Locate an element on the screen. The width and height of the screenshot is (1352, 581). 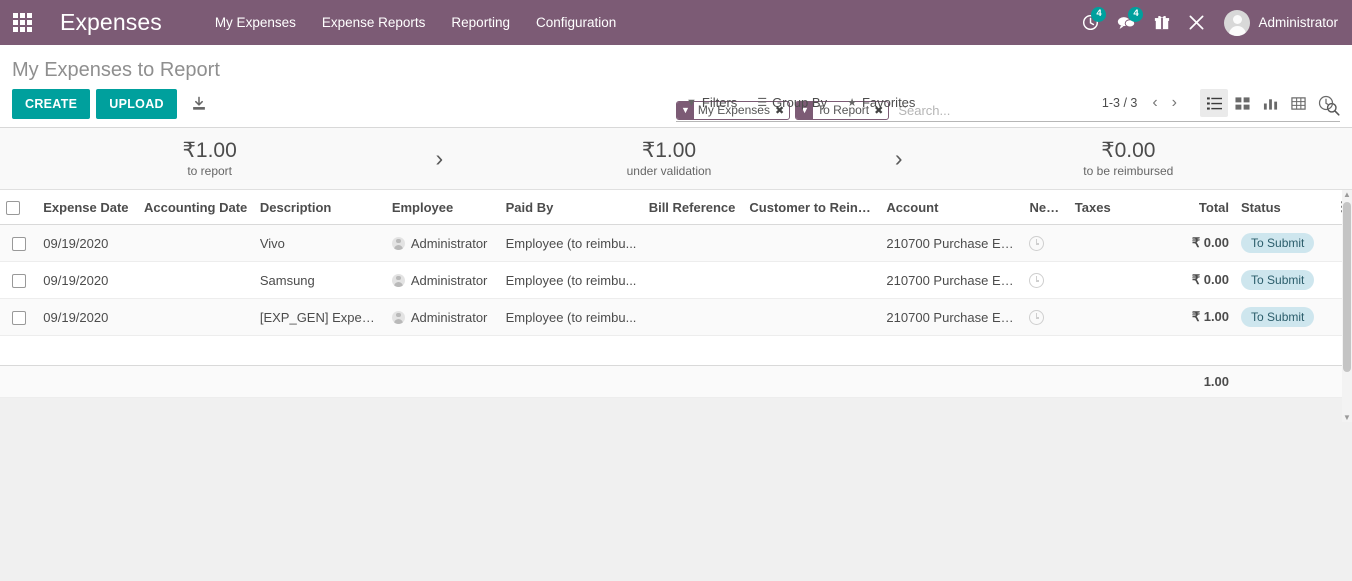
col-account: Account is located at coordinates (952, 207).